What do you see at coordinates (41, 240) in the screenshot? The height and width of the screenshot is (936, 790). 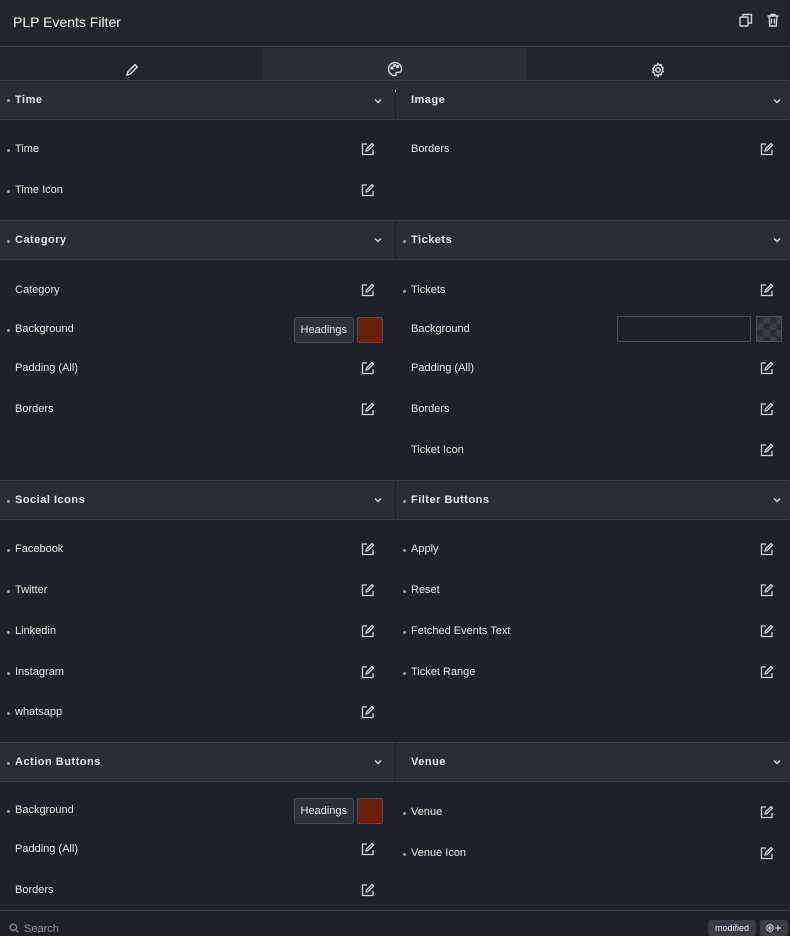 I see `section-title: Category` at bounding box center [41, 240].